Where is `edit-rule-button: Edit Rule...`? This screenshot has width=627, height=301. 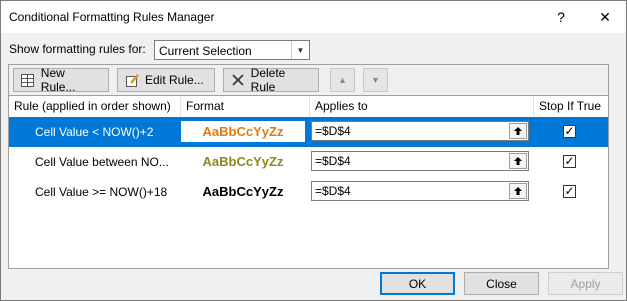 edit-rule-button: Edit Rule... is located at coordinates (166, 80).